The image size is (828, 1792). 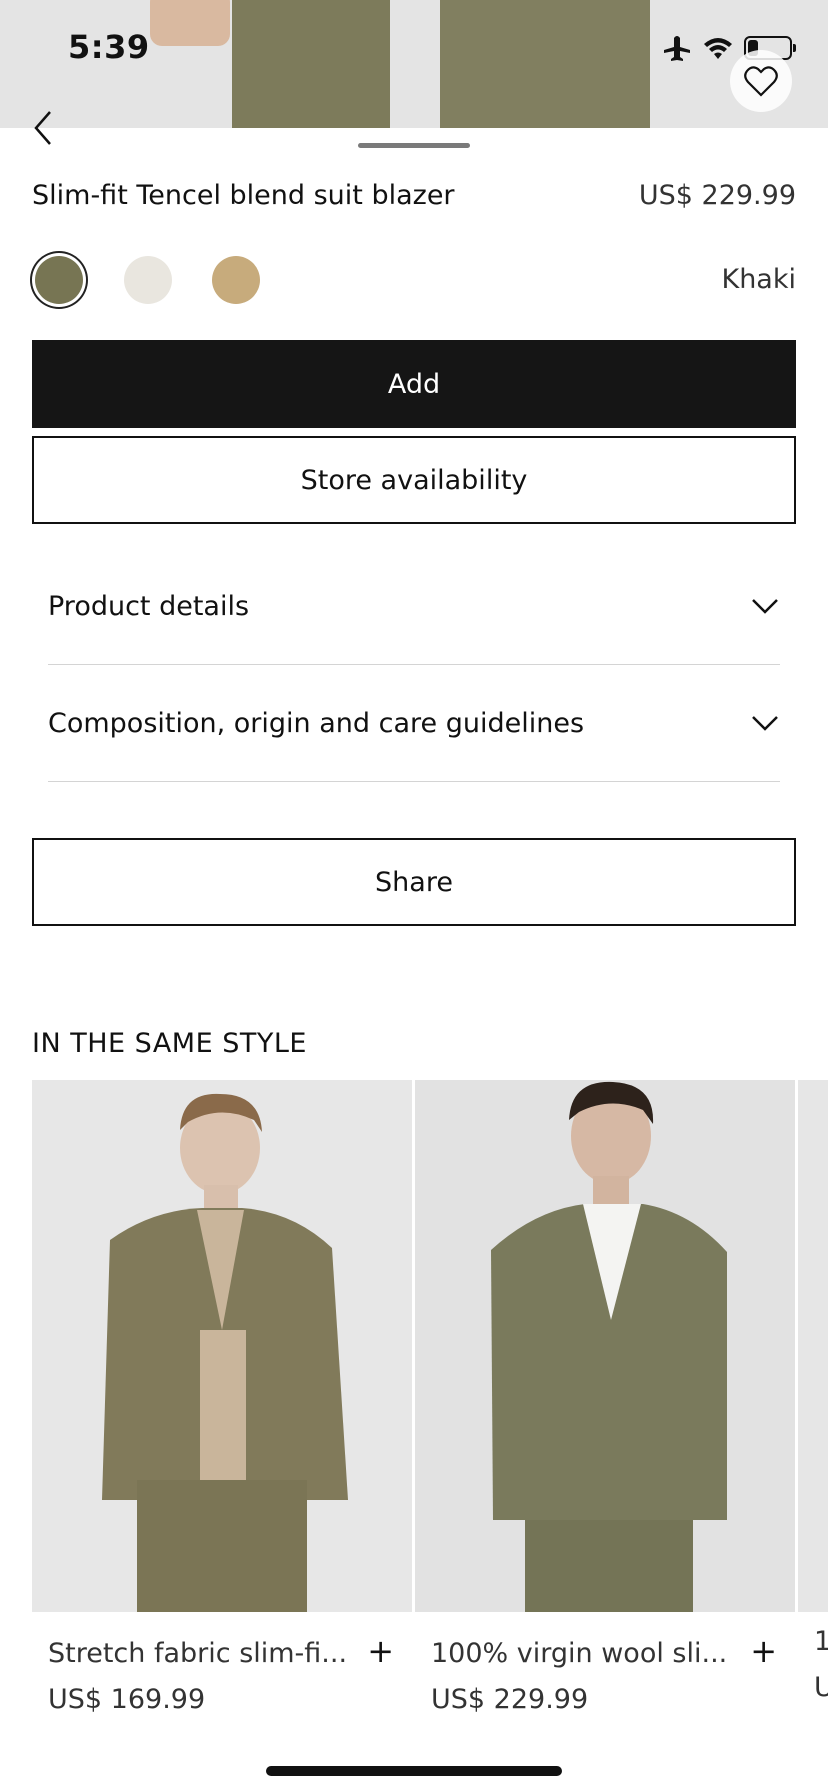 I want to click on chevron-left-icon, so click(x=42, y=128).